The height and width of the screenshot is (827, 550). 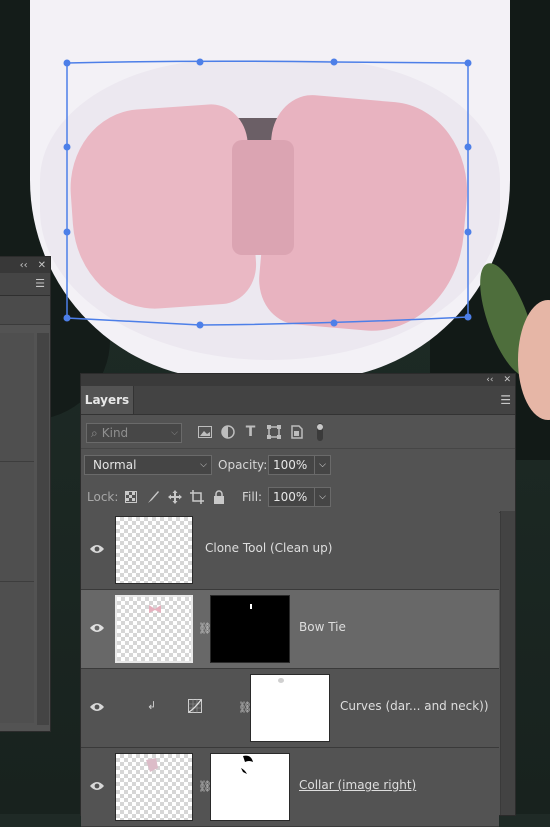 What do you see at coordinates (152, 765) in the screenshot?
I see `collar-thumbnail-icon` at bounding box center [152, 765].